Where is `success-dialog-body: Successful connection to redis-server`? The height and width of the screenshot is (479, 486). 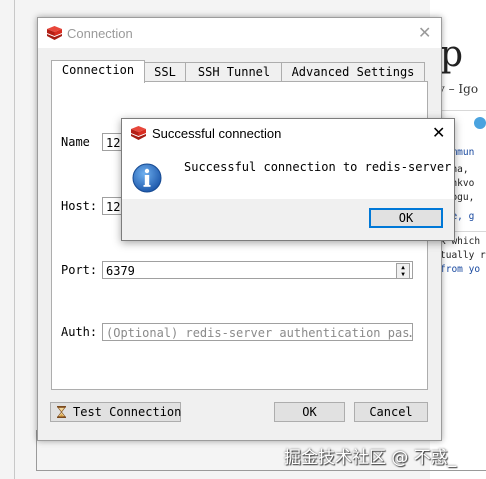 success-dialog-body: Successful connection to redis-server is located at coordinates (288, 174).